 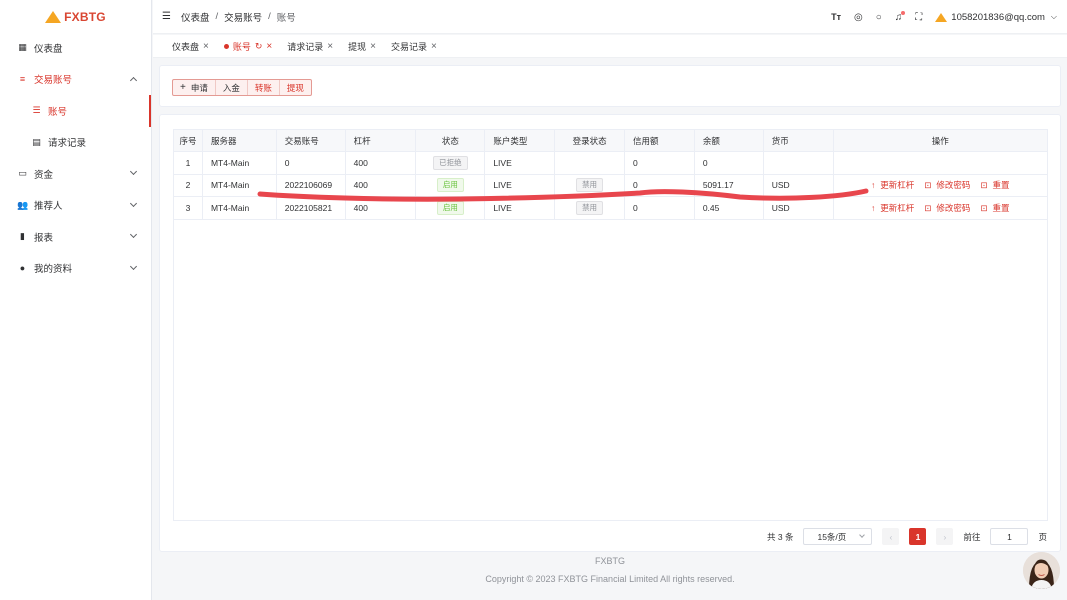 What do you see at coordinates (75, 80) in the screenshot?
I see `sidebar-item-trading-accounts: ≡ 交易账号` at bounding box center [75, 80].